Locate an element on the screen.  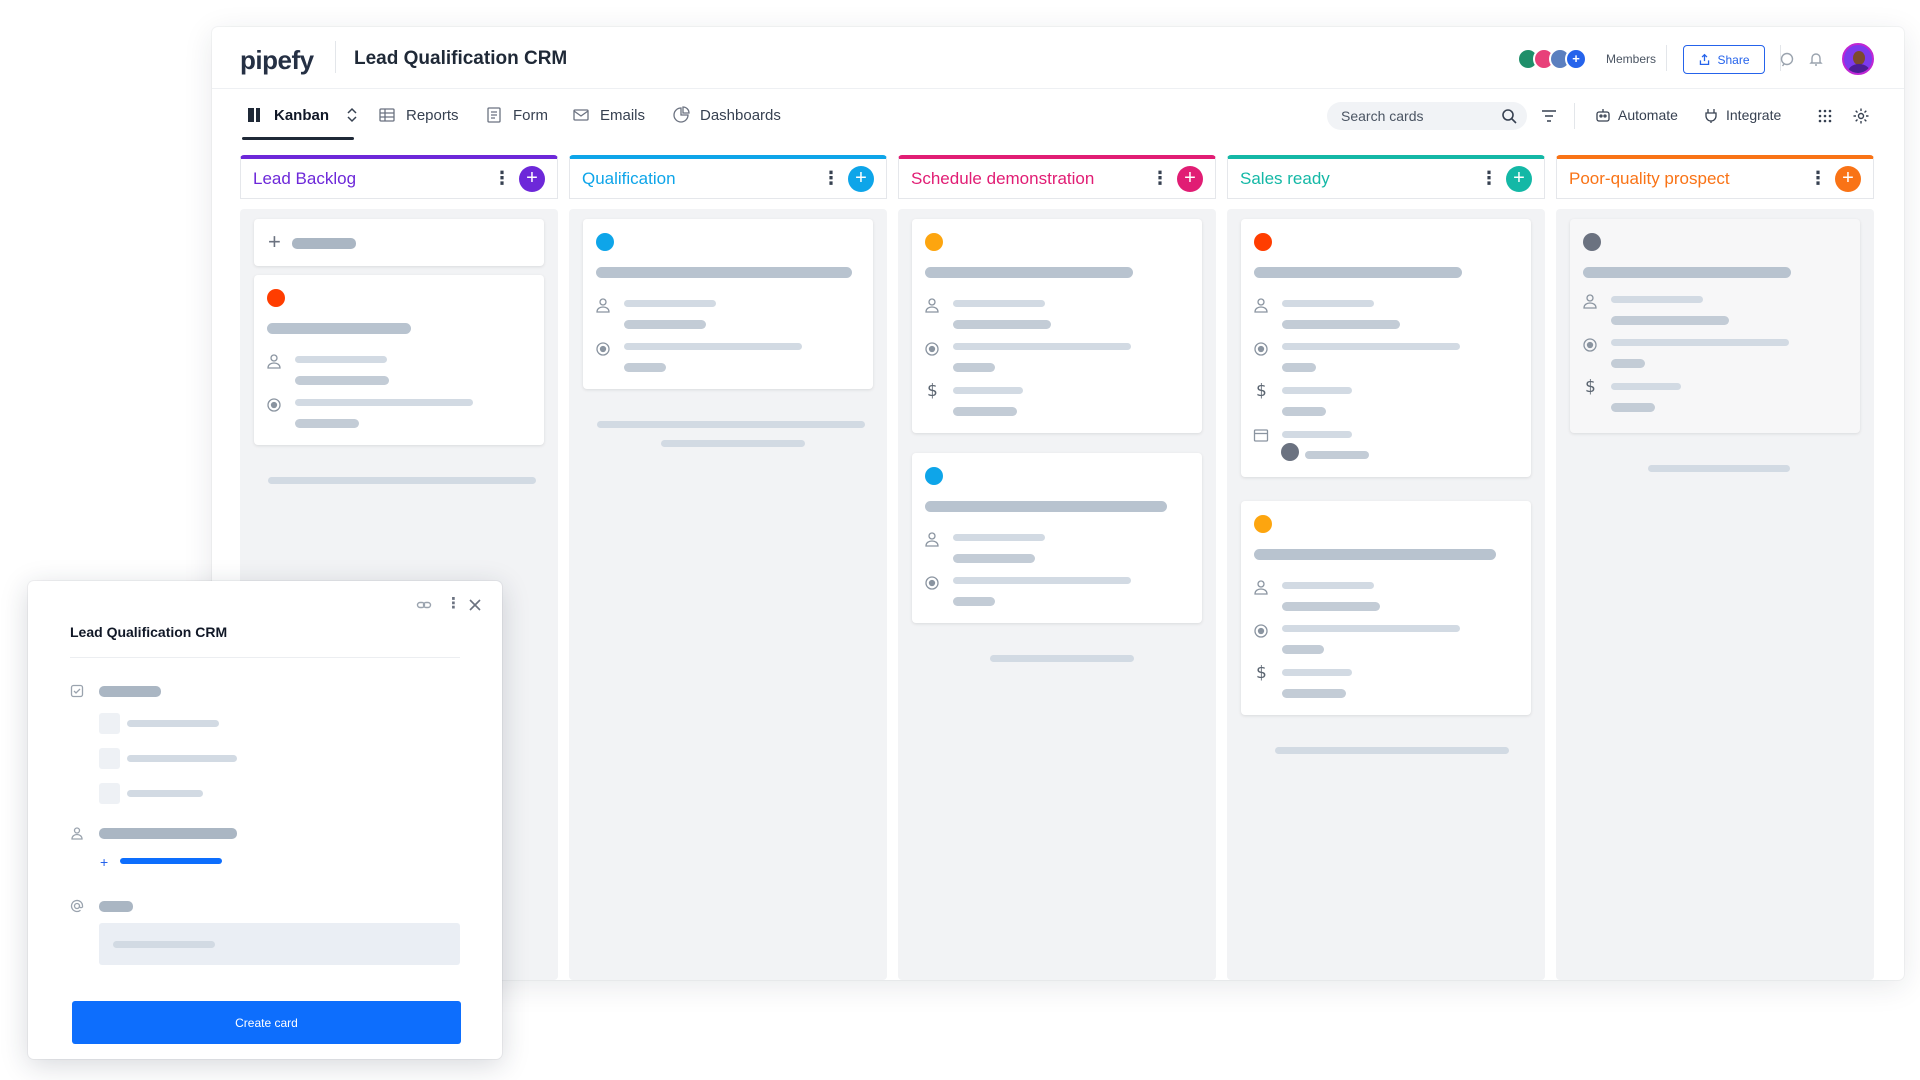
phase-header: Schedule demonstration ⋮ + is located at coordinates (1057, 177).